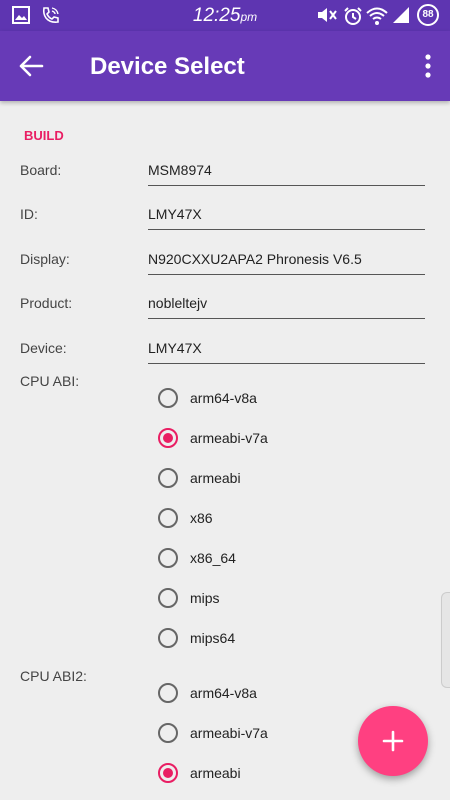 This screenshot has height=800, width=450. What do you see at coordinates (377, 16) in the screenshot?
I see `wifi-icon` at bounding box center [377, 16].